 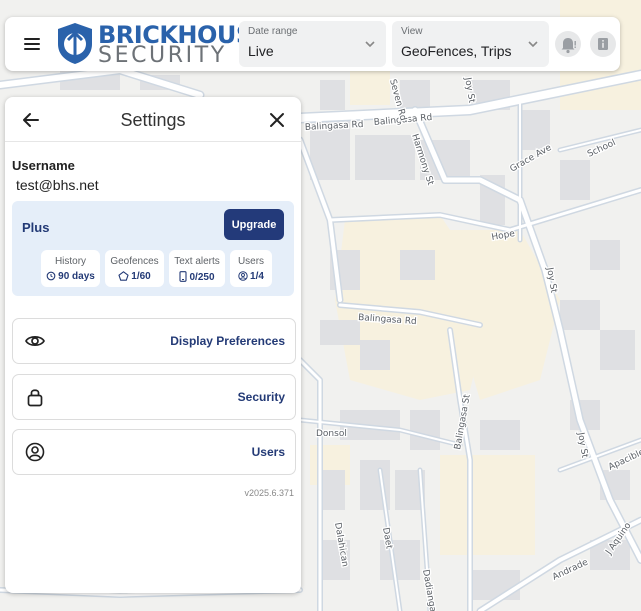 What do you see at coordinates (134, 261) in the screenshot?
I see `stat-label: Geofences` at bounding box center [134, 261].